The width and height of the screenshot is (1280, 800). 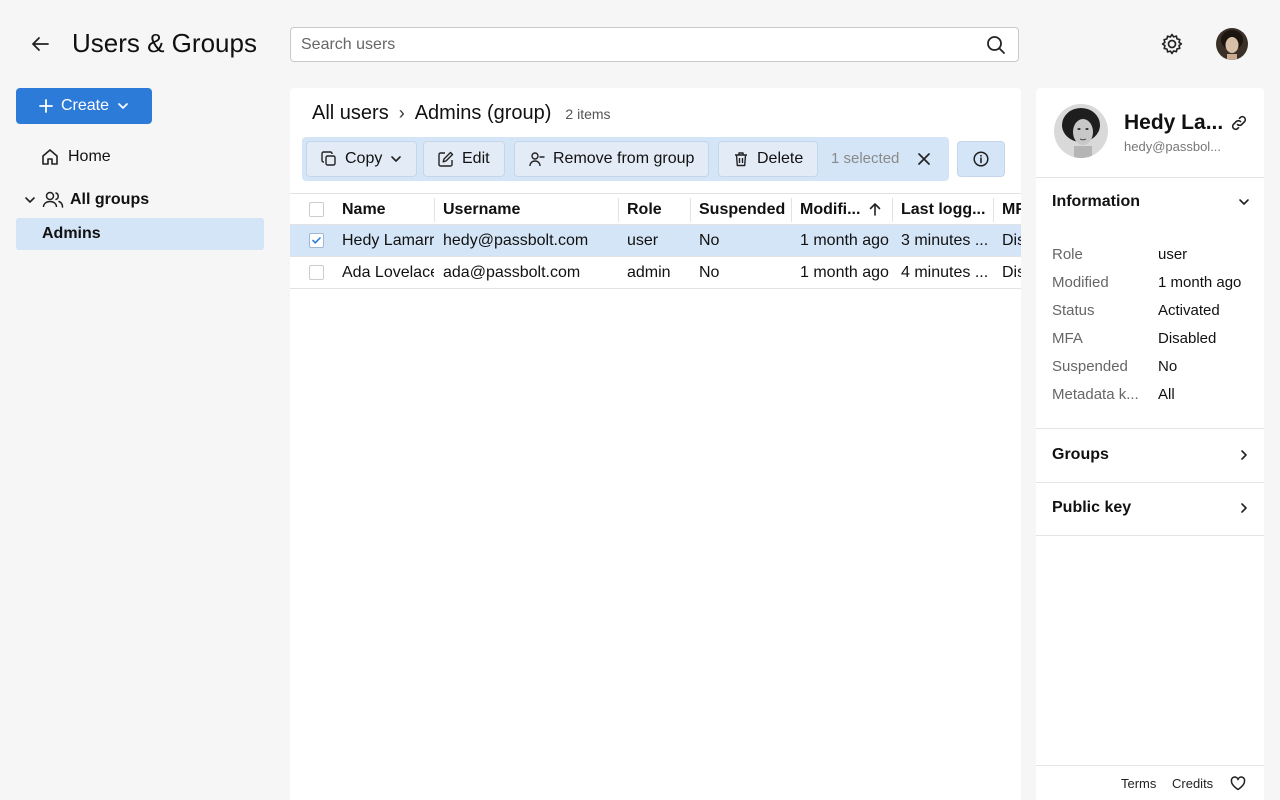 What do you see at coordinates (1092, 507) in the screenshot?
I see `public-key-section-title: Public key` at bounding box center [1092, 507].